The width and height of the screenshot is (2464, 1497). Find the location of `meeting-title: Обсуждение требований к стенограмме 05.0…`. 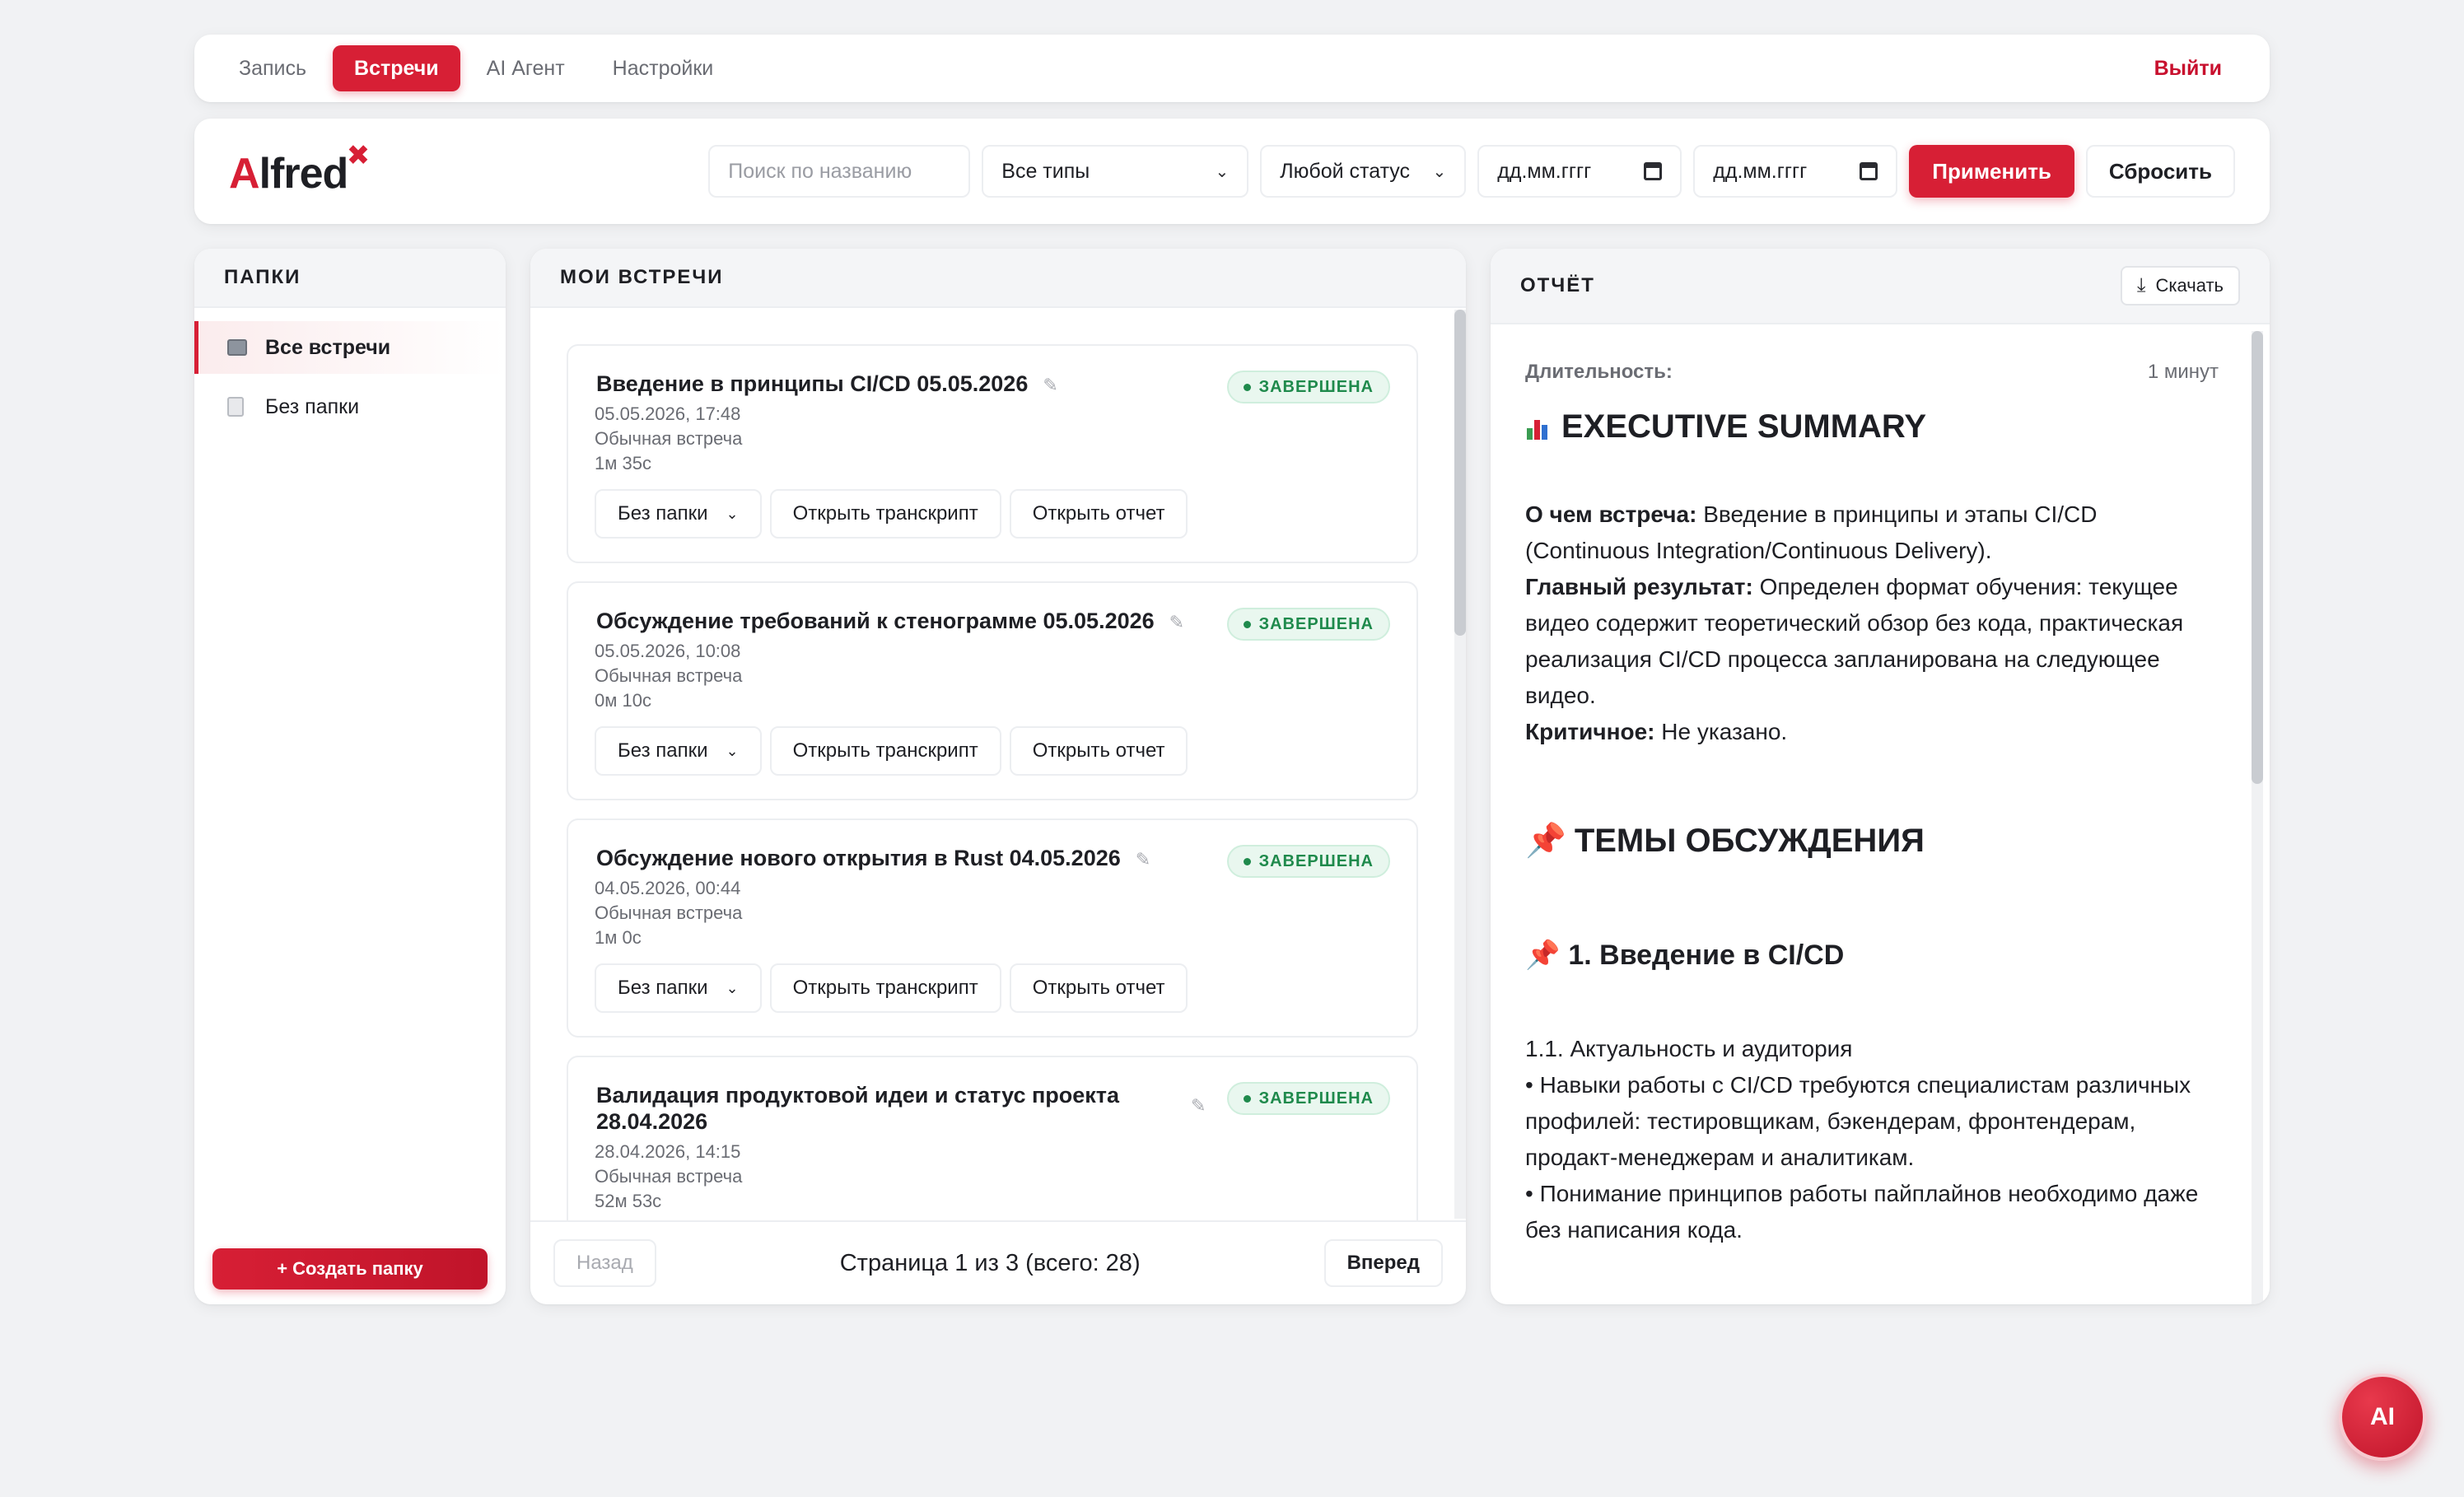

meeting-title: Обсуждение требований к стенограмме 05.0… is located at coordinates (875, 621).